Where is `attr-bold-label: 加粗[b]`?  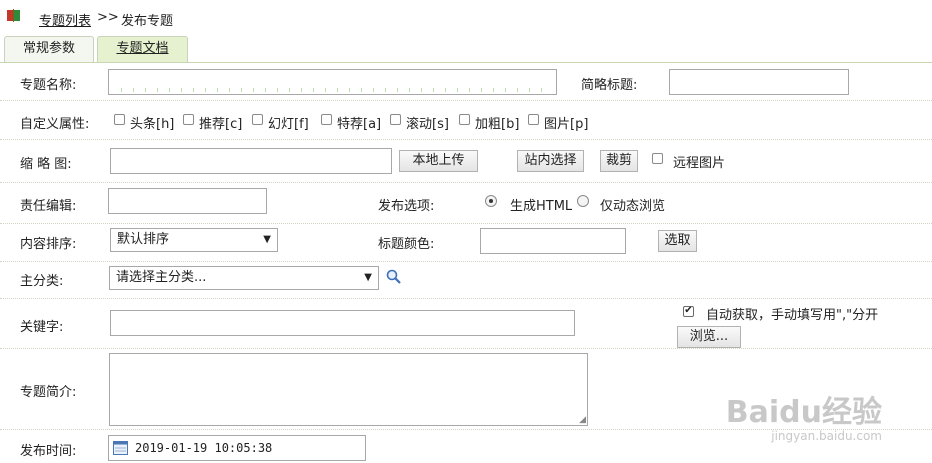 attr-bold-label: 加粗[b] is located at coordinates (497, 124).